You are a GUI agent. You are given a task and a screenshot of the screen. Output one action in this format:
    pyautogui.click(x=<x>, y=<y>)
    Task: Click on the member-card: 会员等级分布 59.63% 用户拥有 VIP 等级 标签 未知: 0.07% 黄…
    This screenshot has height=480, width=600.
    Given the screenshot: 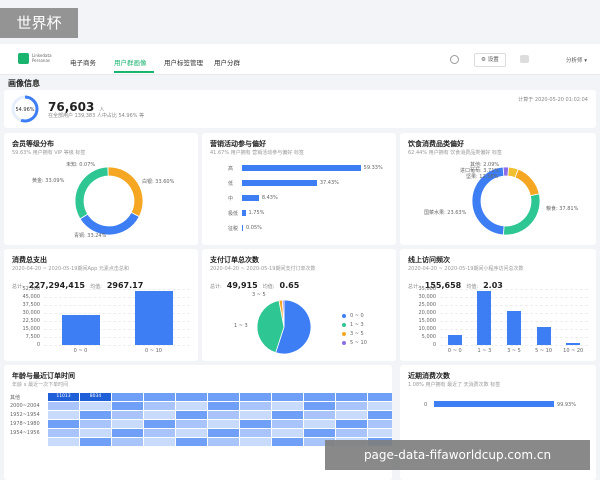 What is the action you would take?
    pyautogui.click(x=101, y=189)
    